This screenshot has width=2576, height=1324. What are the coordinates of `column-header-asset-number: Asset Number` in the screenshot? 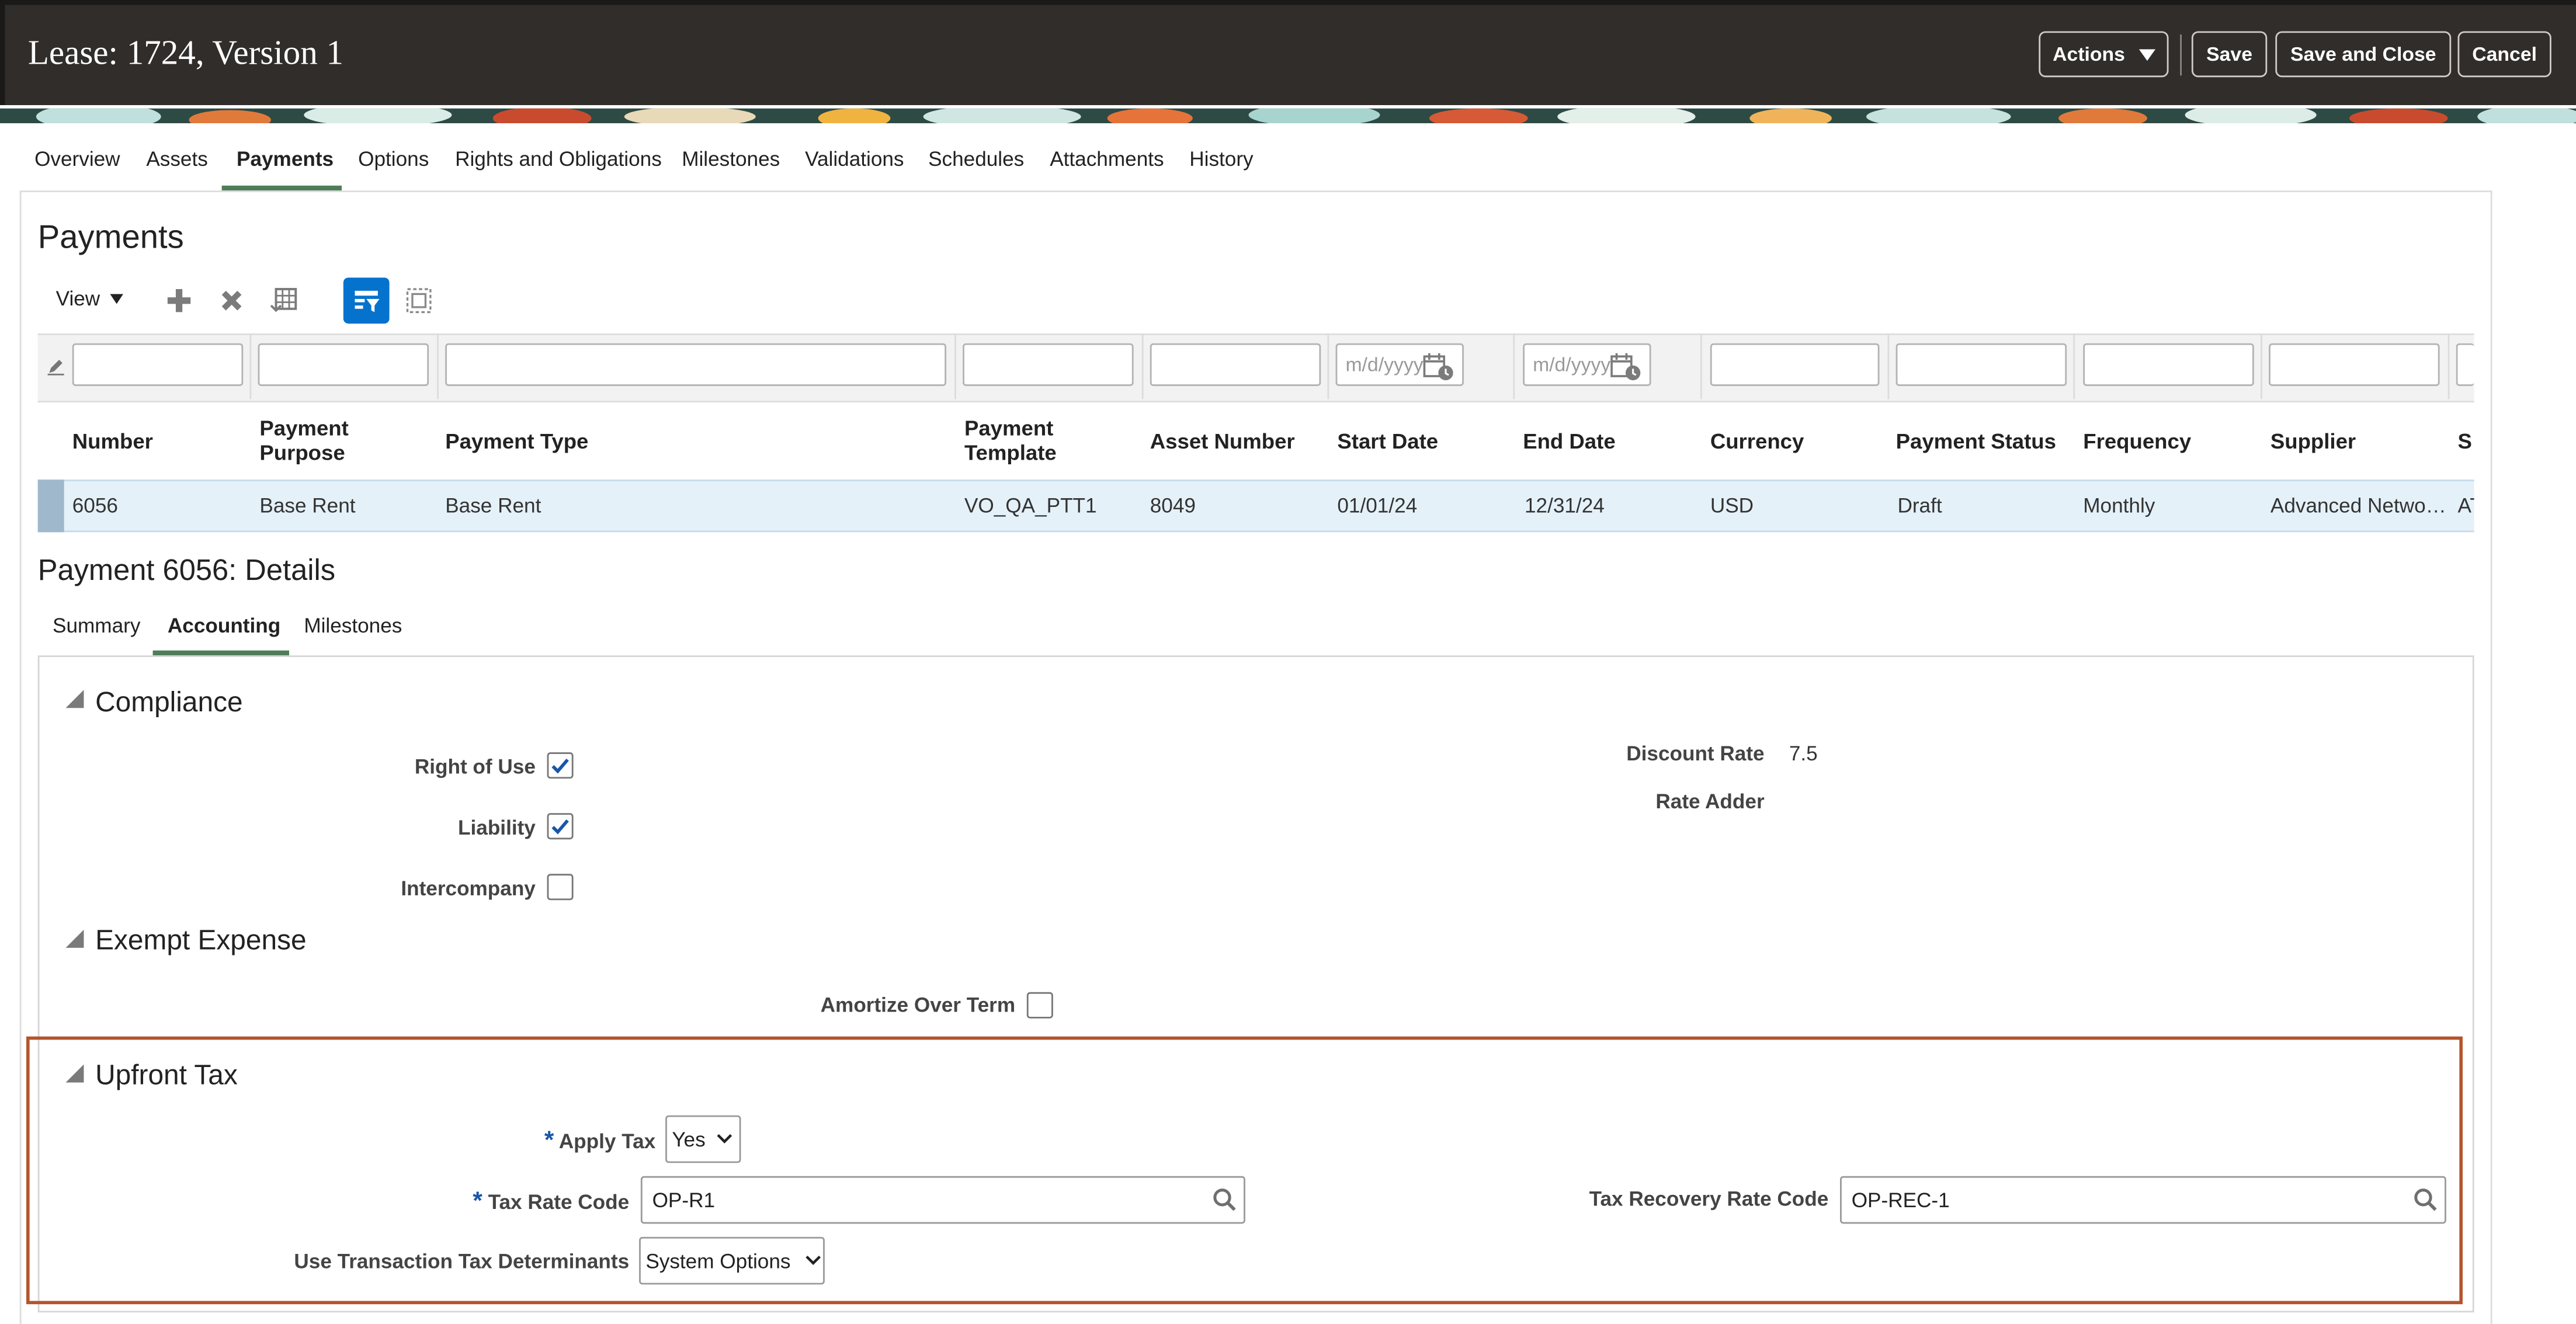 It's located at (1222, 441).